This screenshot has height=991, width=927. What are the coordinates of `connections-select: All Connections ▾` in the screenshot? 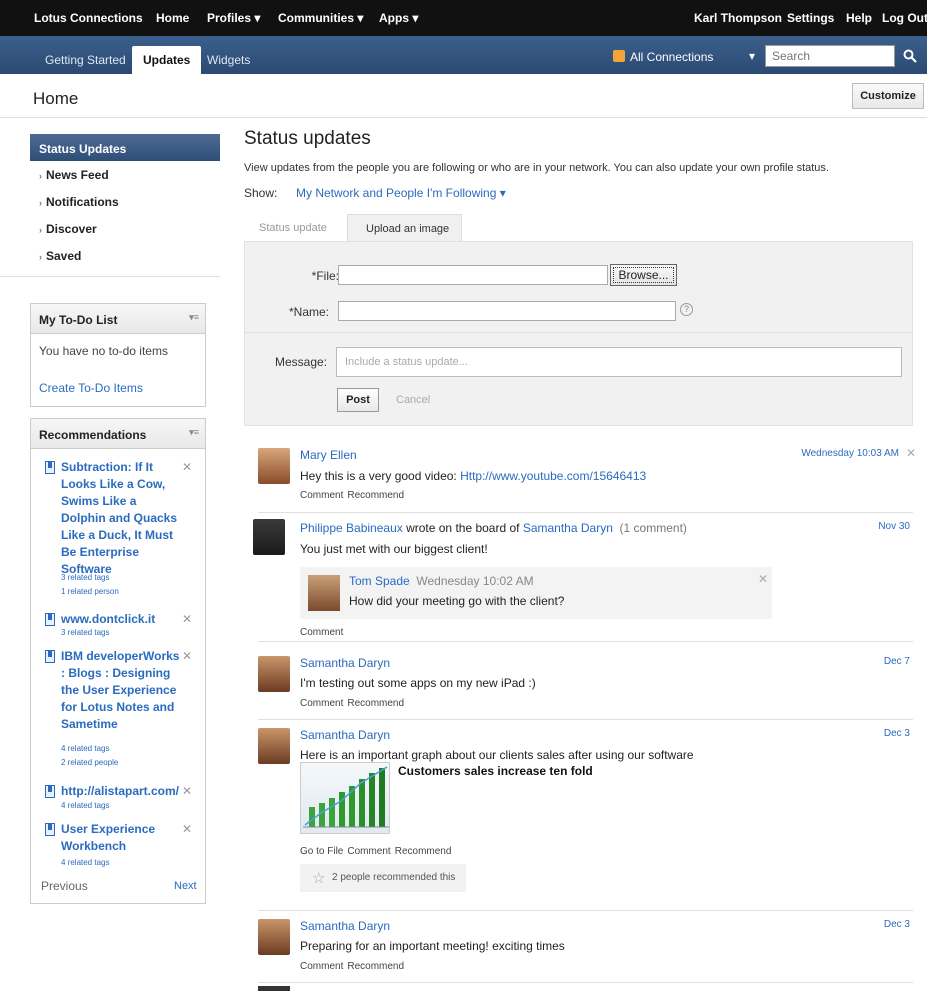 It's located at (686, 57).